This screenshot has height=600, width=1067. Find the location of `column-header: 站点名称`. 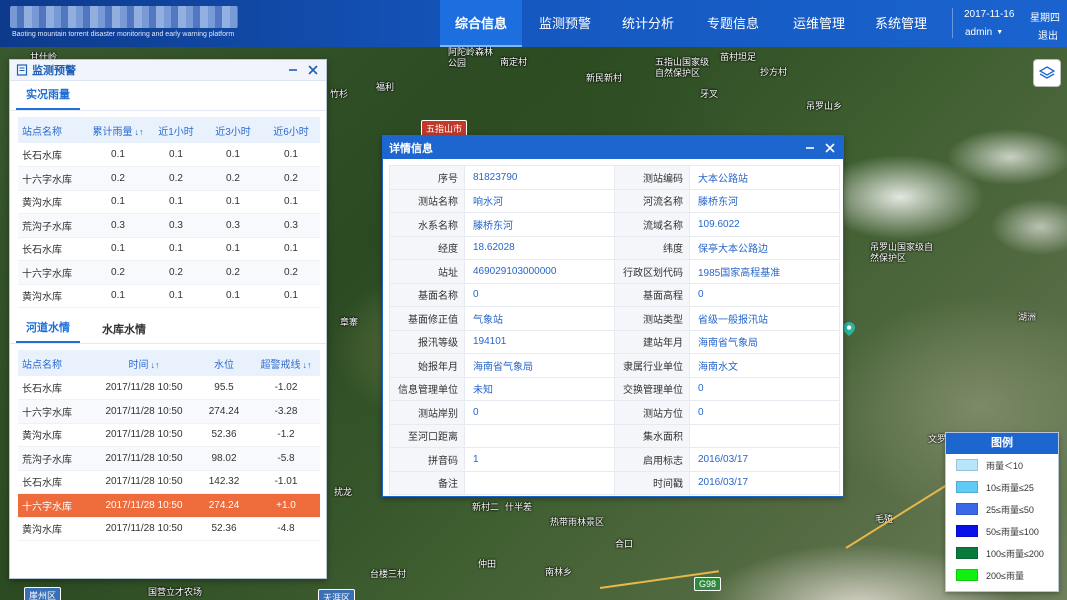

column-header: 站点名称 is located at coordinates (55, 363).